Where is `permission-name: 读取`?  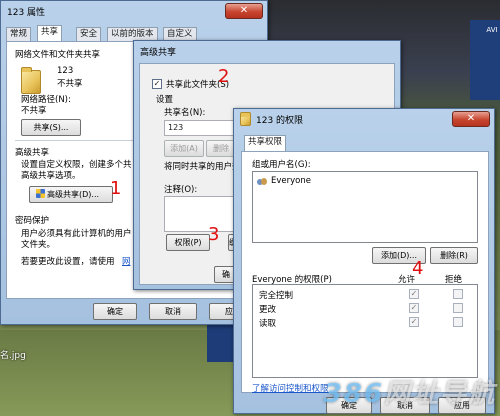
permission-name: 读取 is located at coordinates (268, 324).